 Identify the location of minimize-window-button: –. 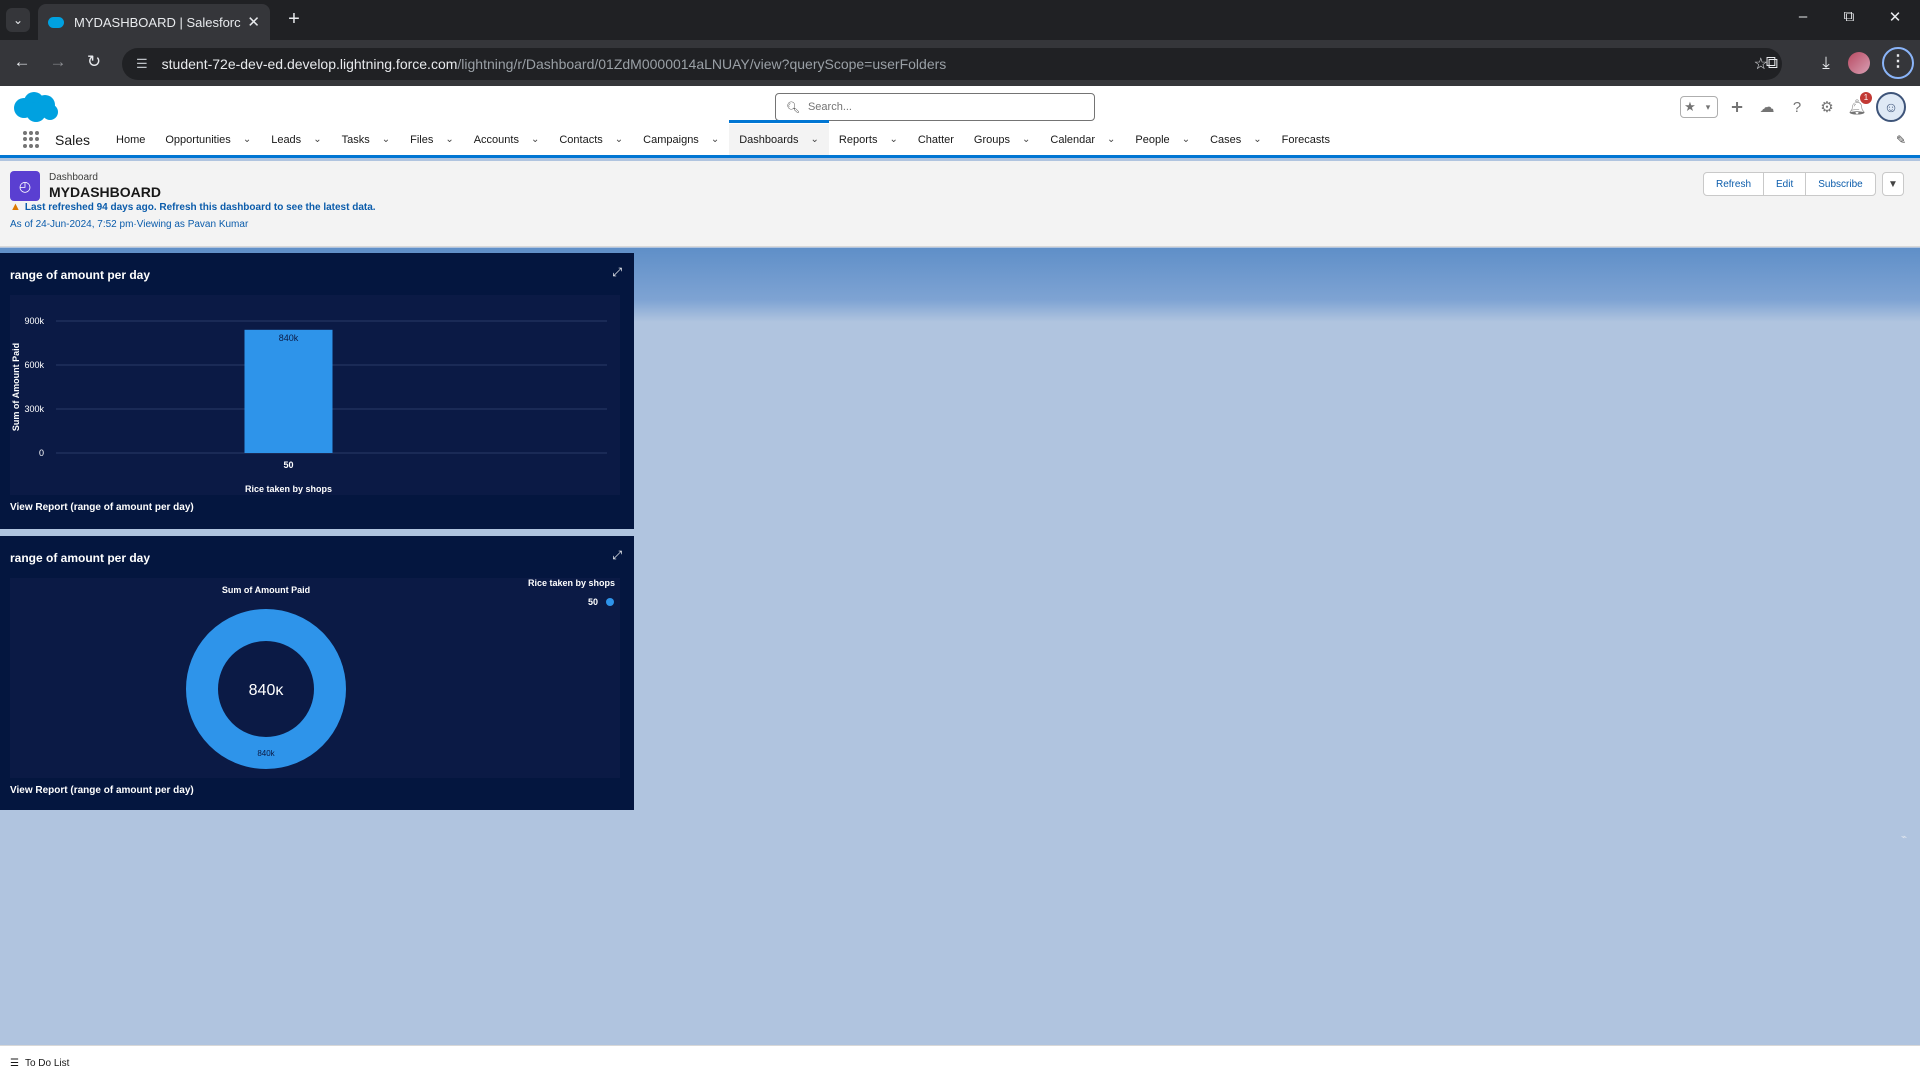
(1803, 16).